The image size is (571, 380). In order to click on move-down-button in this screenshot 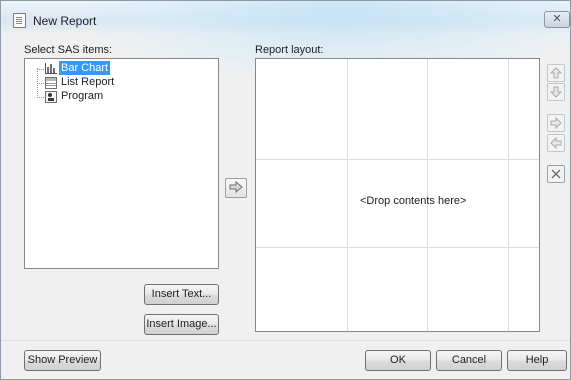, I will do `click(556, 92)`.